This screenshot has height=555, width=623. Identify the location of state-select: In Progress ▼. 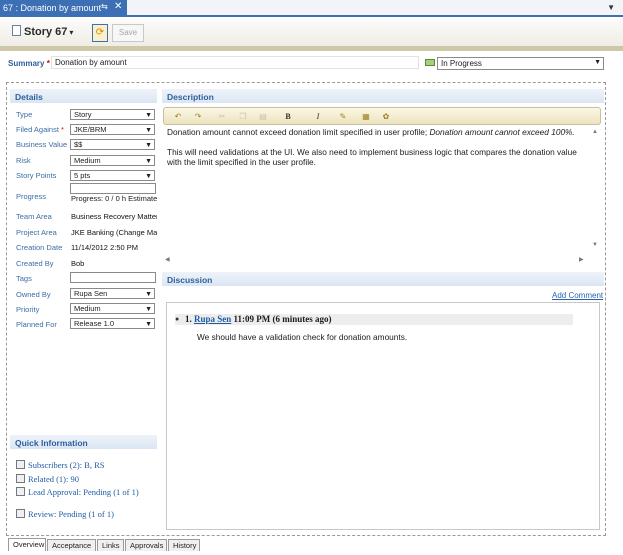
(520, 63).